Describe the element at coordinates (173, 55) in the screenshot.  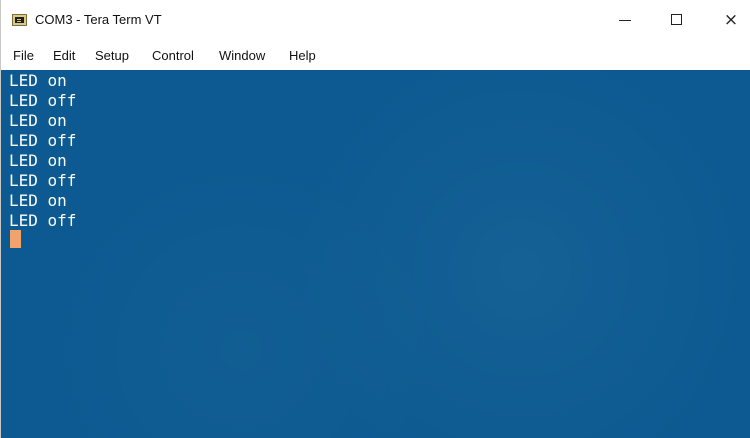
I see `menu-control: Control` at that location.